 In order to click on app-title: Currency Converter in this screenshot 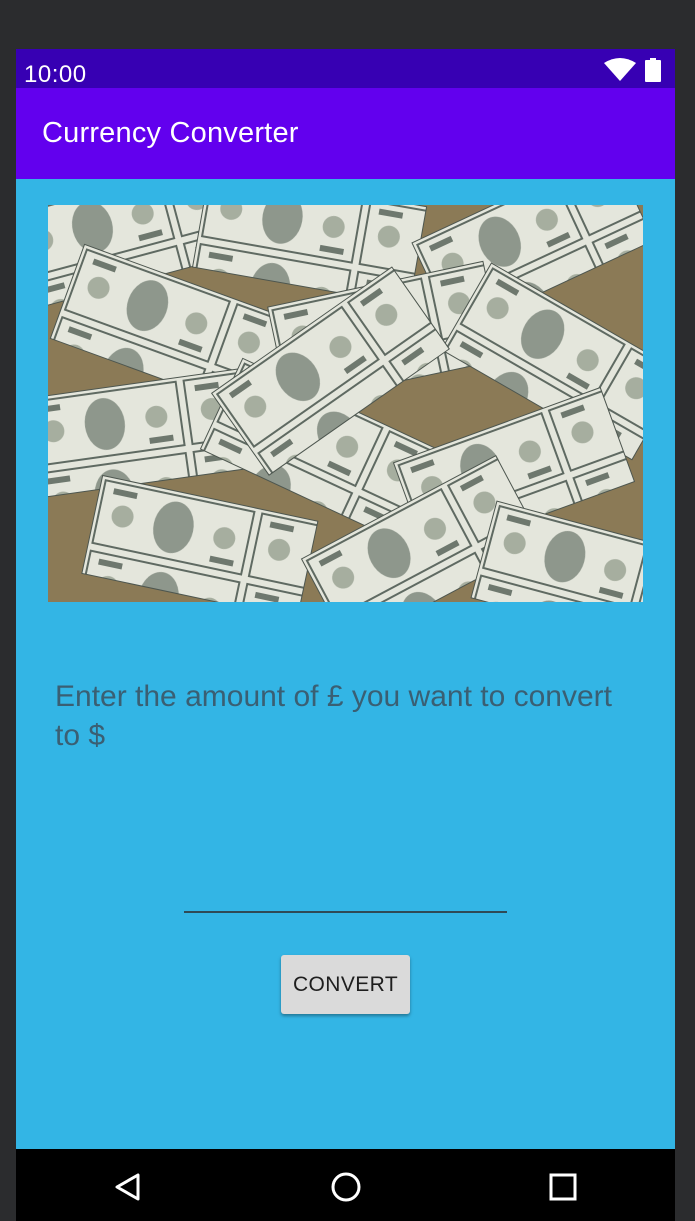, I will do `click(170, 133)`.